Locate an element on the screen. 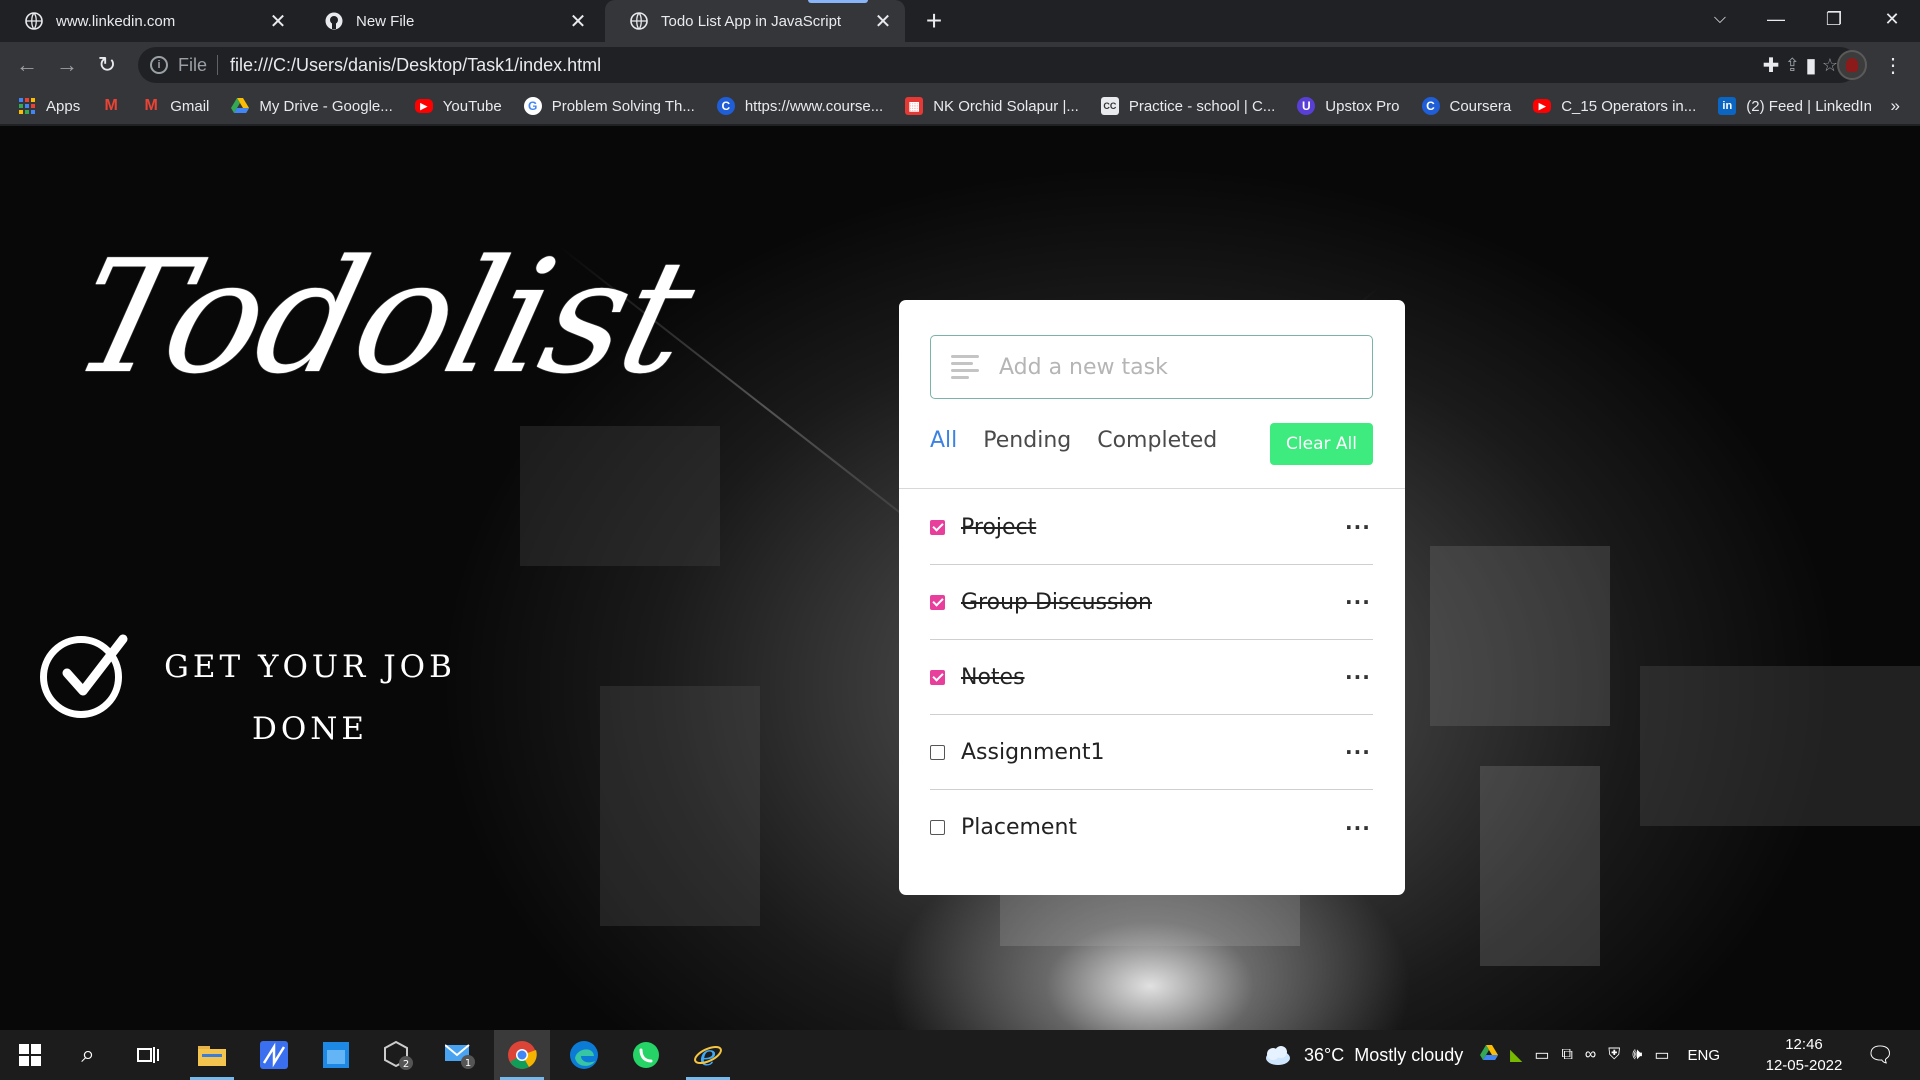 The height and width of the screenshot is (1080, 1920). task-label: Project is located at coordinates (1153, 527).